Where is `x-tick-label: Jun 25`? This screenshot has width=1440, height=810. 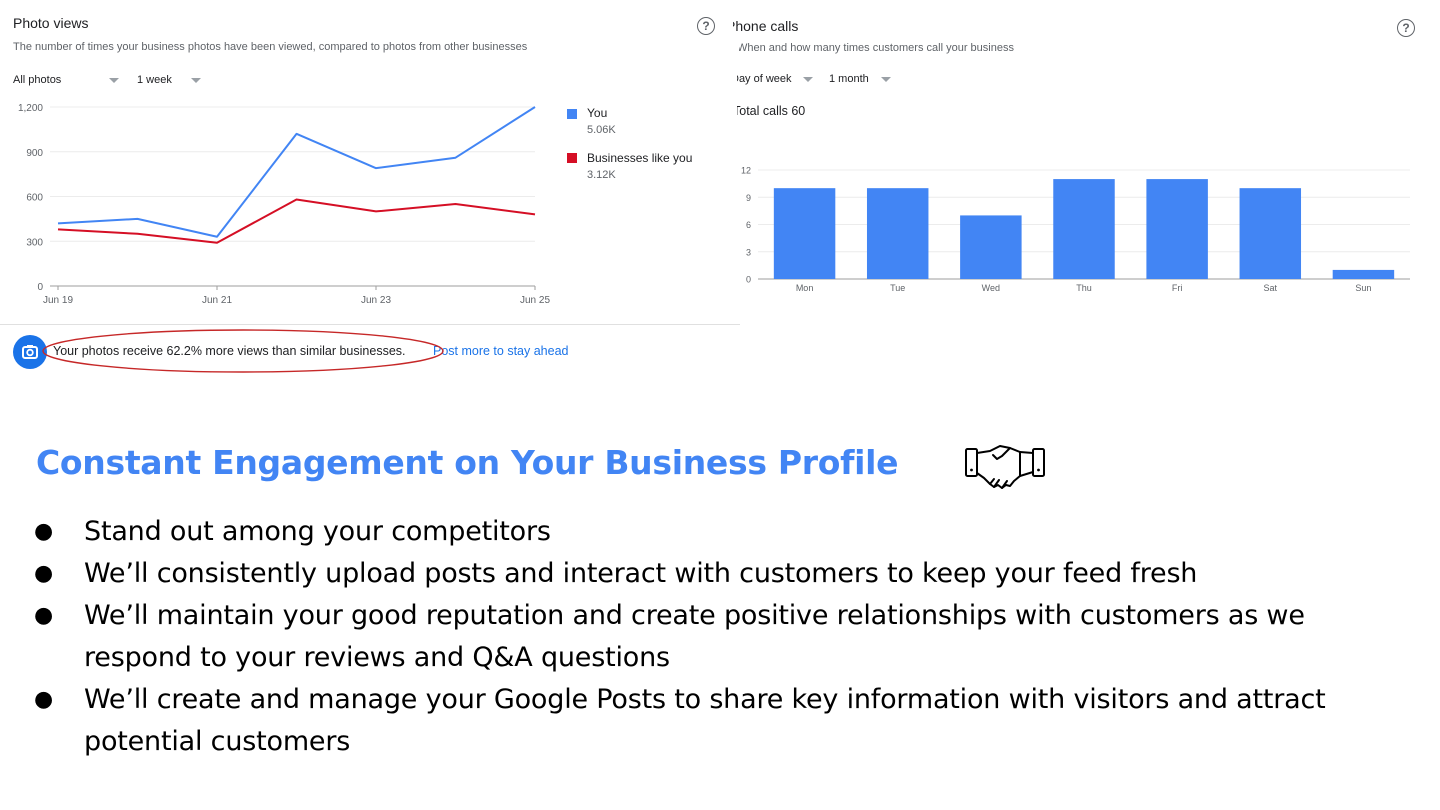
x-tick-label: Jun 25 is located at coordinates (535, 300).